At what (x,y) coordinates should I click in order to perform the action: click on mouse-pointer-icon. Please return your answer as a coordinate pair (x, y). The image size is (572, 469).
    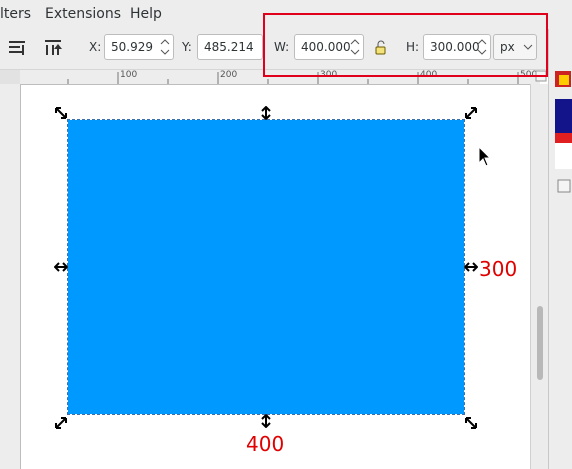
    Looking at the image, I should click on (485, 156).